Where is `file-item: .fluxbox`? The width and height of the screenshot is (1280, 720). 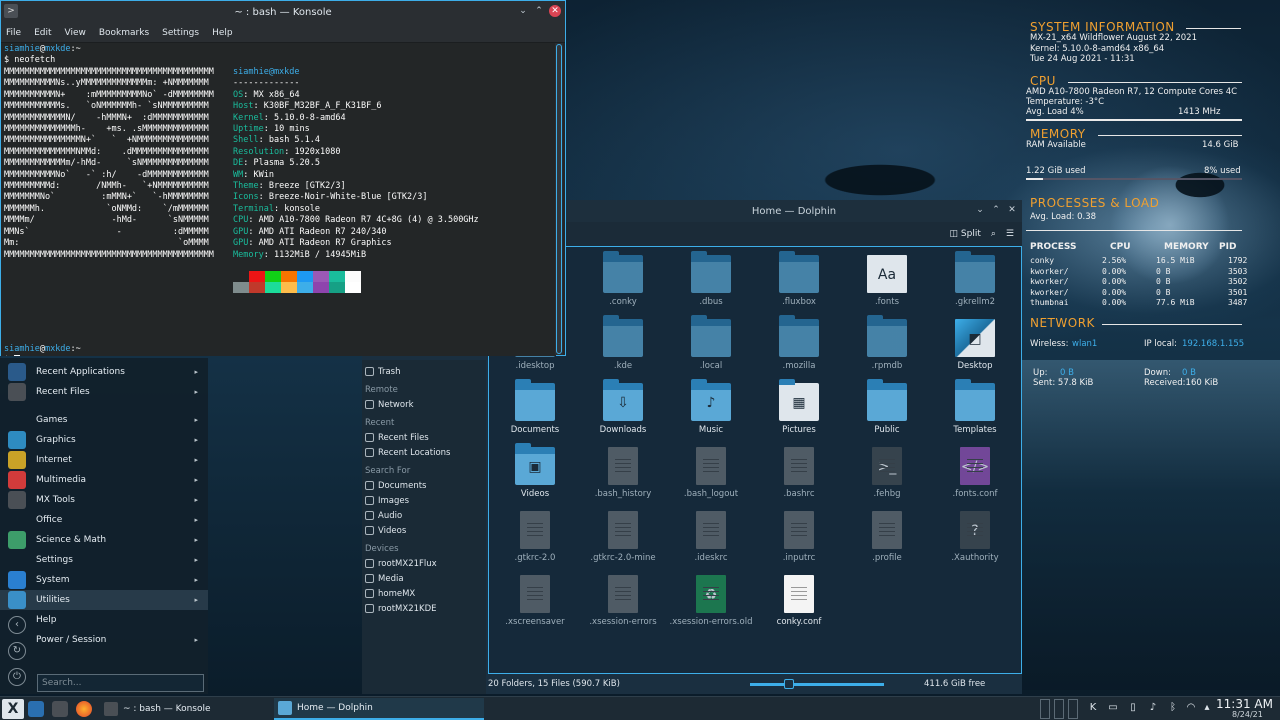
file-item: .fluxbox is located at coordinates (799, 279).